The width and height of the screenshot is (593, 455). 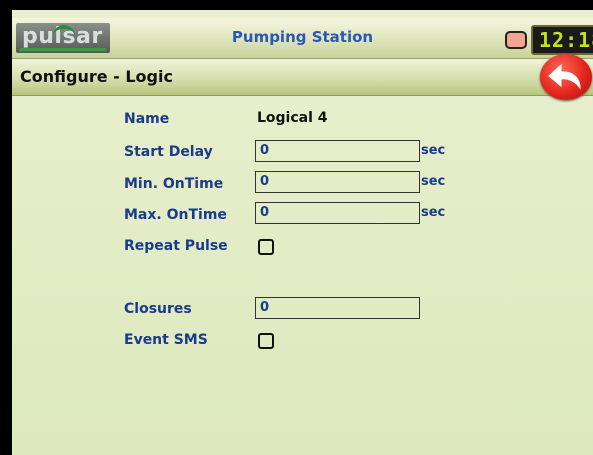 What do you see at coordinates (337, 308) in the screenshot?
I see `closures-field: 0` at bounding box center [337, 308].